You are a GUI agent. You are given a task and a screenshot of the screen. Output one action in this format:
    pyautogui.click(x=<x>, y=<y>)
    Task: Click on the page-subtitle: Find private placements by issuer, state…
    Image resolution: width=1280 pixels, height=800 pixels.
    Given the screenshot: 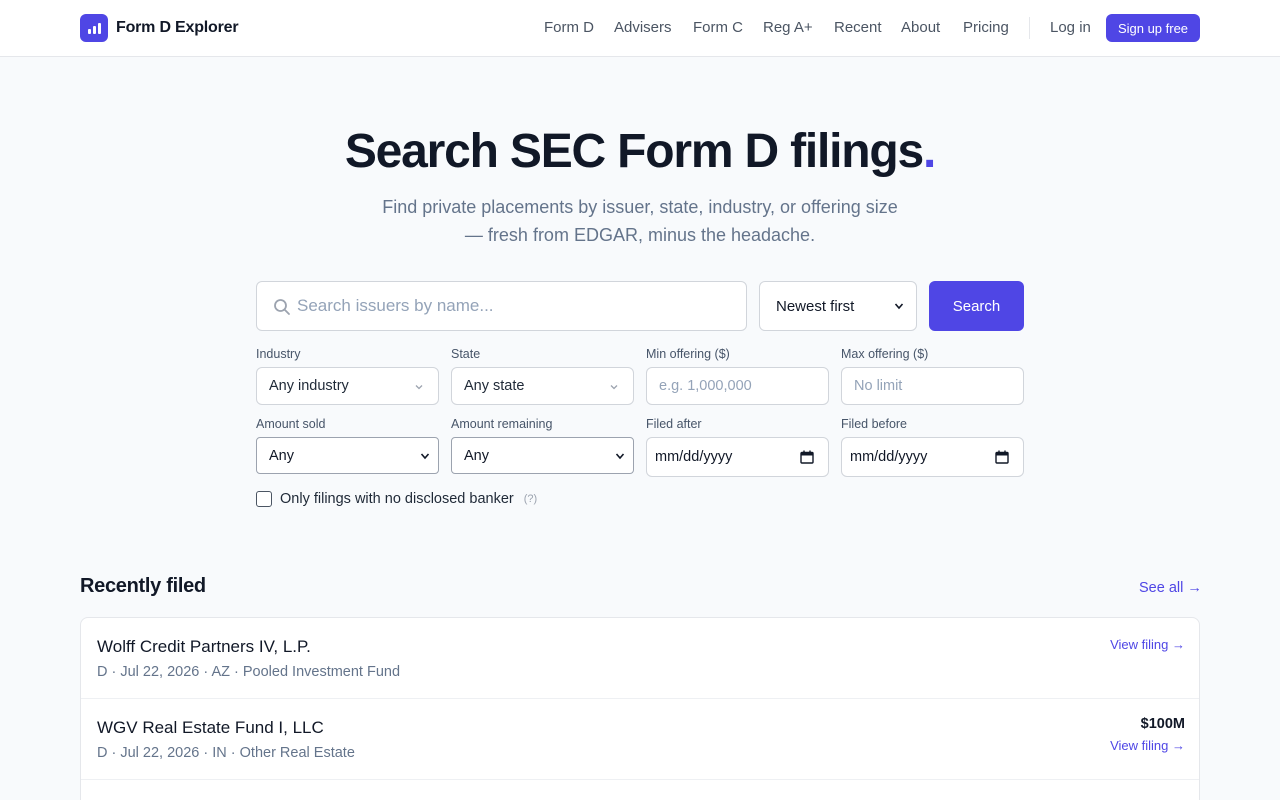 What is the action you would take?
    pyautogui.click(x=640, y=221)
    